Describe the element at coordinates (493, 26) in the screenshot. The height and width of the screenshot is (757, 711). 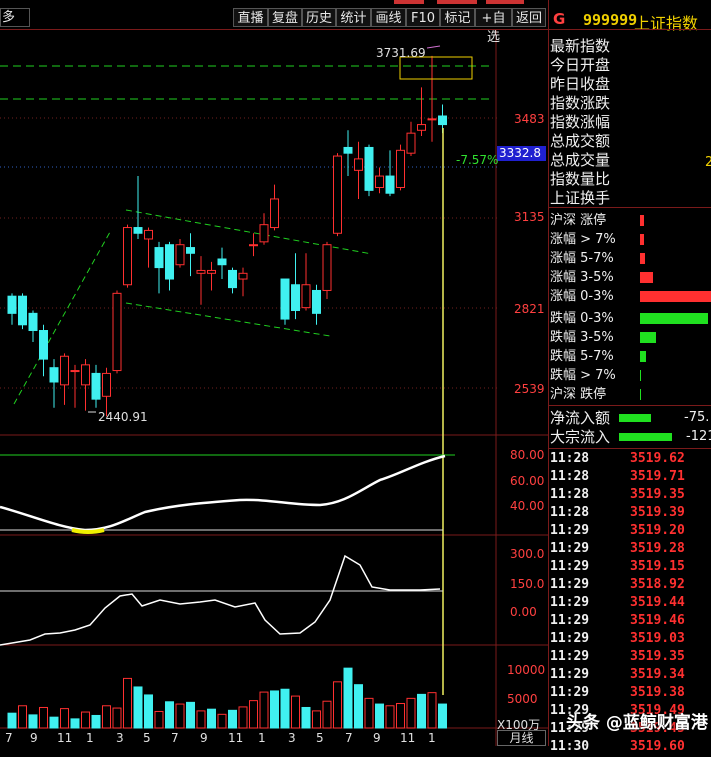
I see `toolbar-button-7: +自选` at that location.